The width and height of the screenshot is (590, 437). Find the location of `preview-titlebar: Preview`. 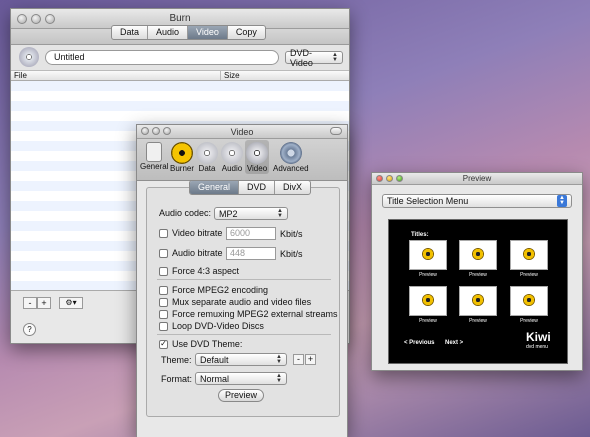

preview-titlebar: Preview is located at coordinates (477, 179).